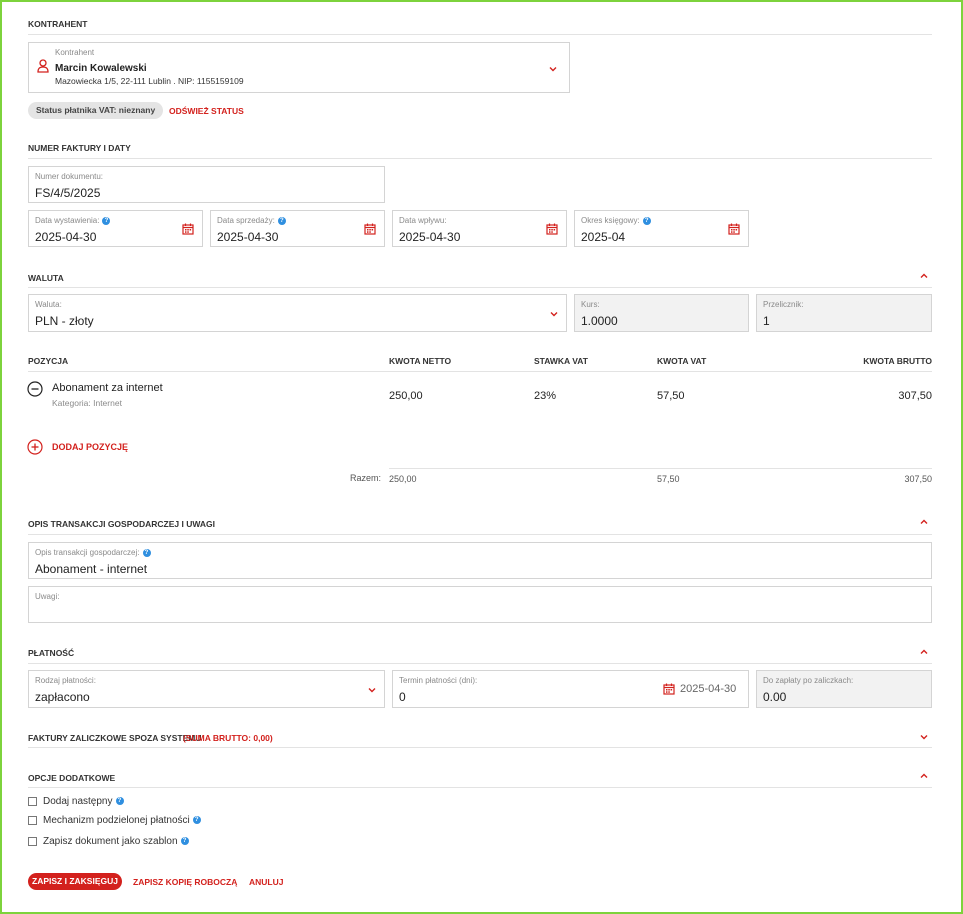 The width and height of the screenshot is (963, 914). What do you see at coordinates (570, 689) in the screenshot?
I see `payment-term-field: Termin płatności (dni): 0 2025-04-30` at bounding box center [570, 689].